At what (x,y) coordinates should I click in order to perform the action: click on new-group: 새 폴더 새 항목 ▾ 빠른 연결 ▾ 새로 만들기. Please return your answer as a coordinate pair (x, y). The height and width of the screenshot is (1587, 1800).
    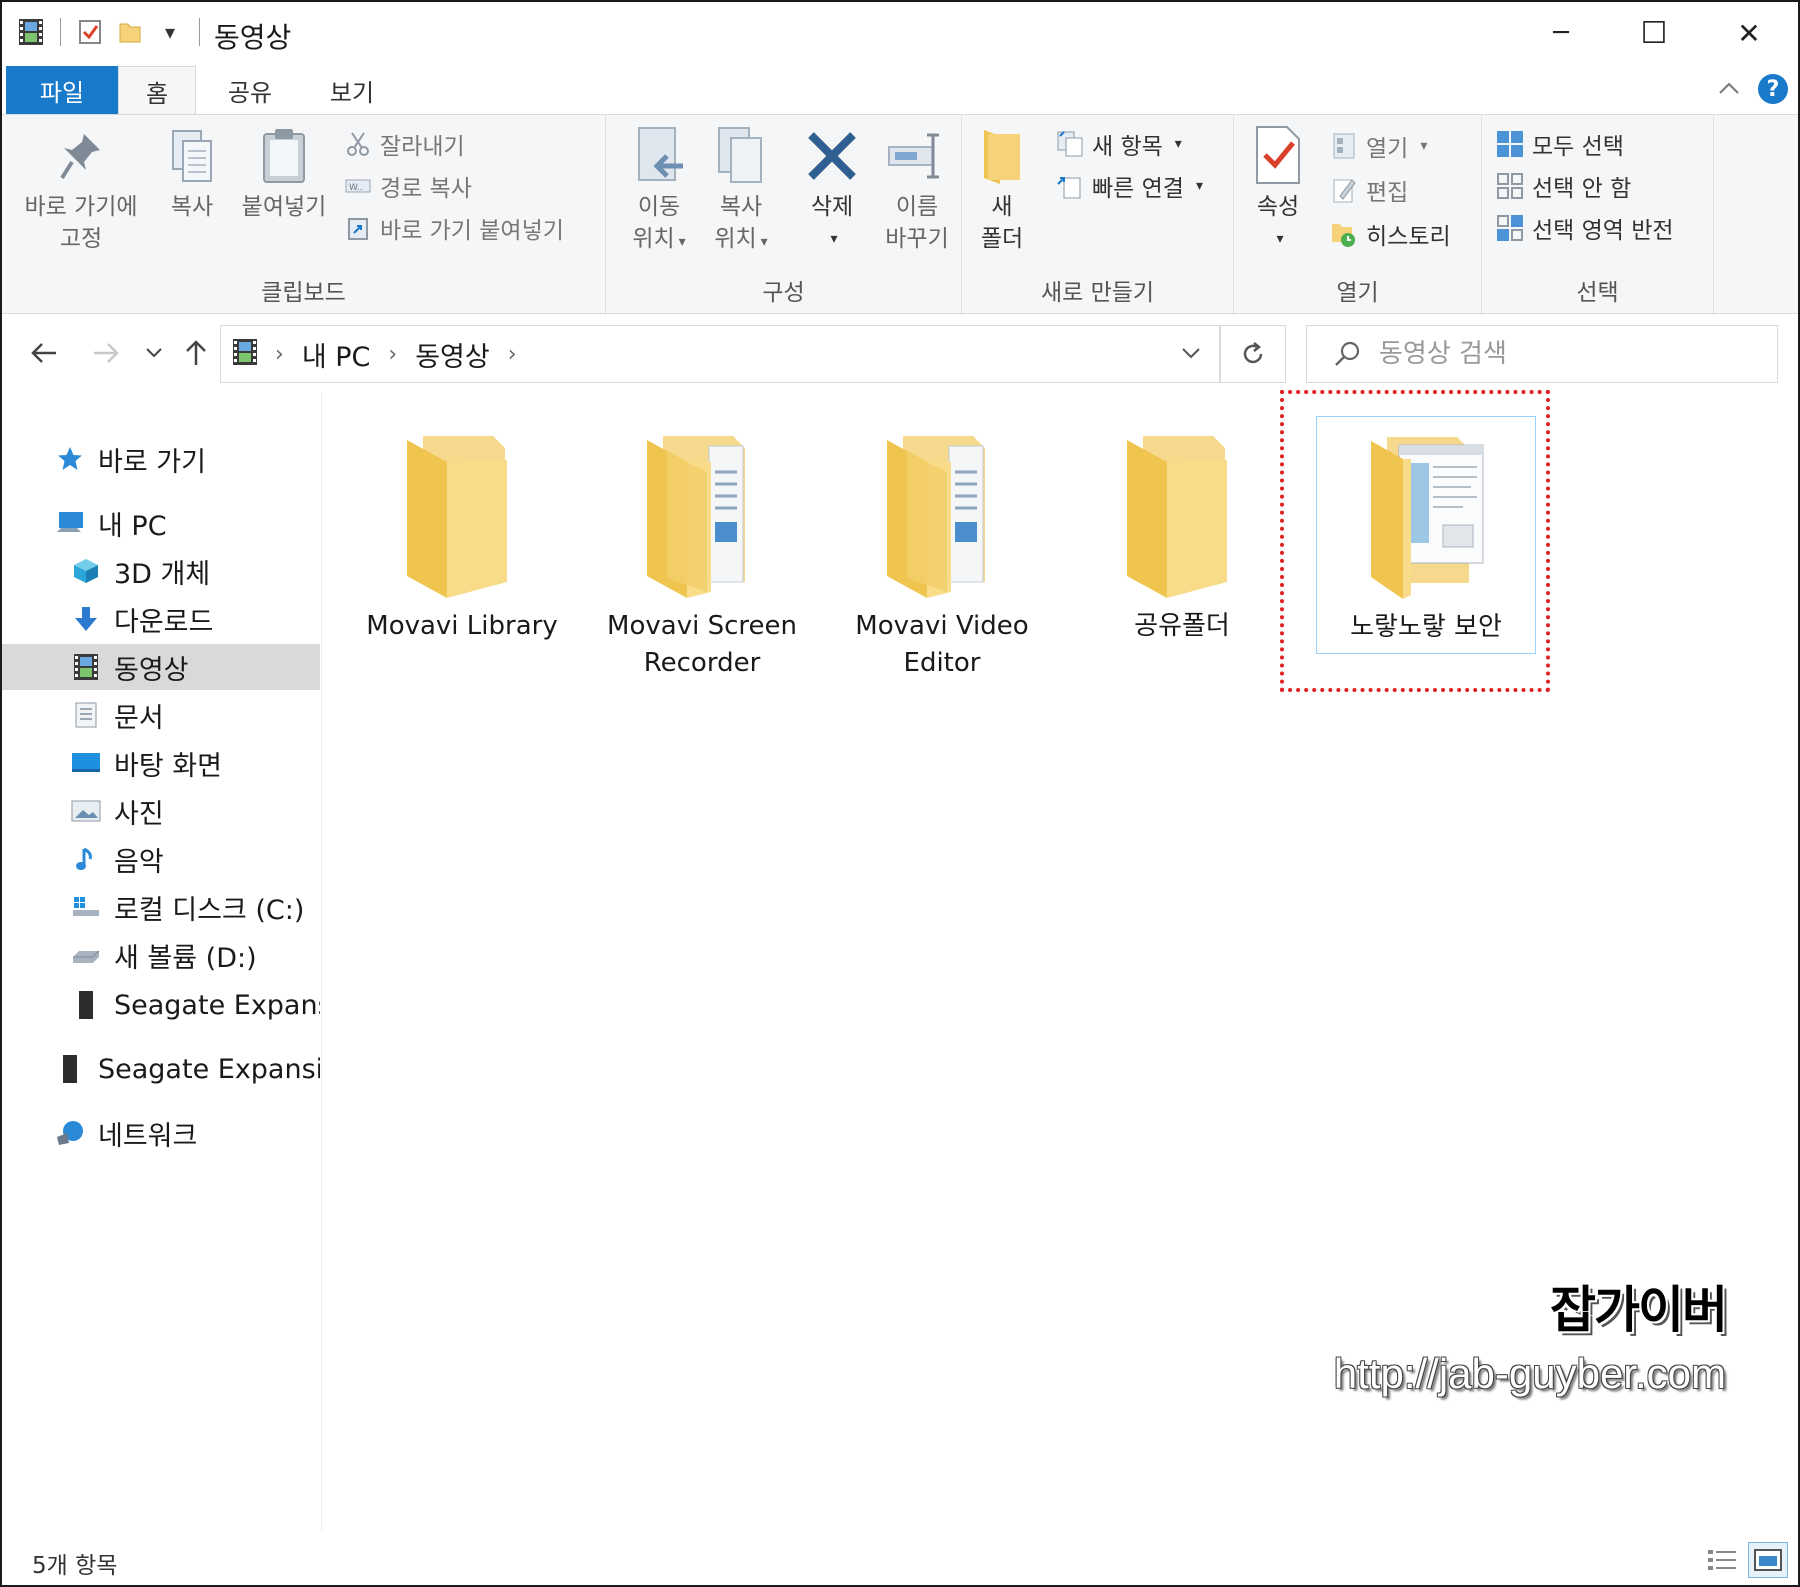
    Looking at the image, I should click on (1098, 215).